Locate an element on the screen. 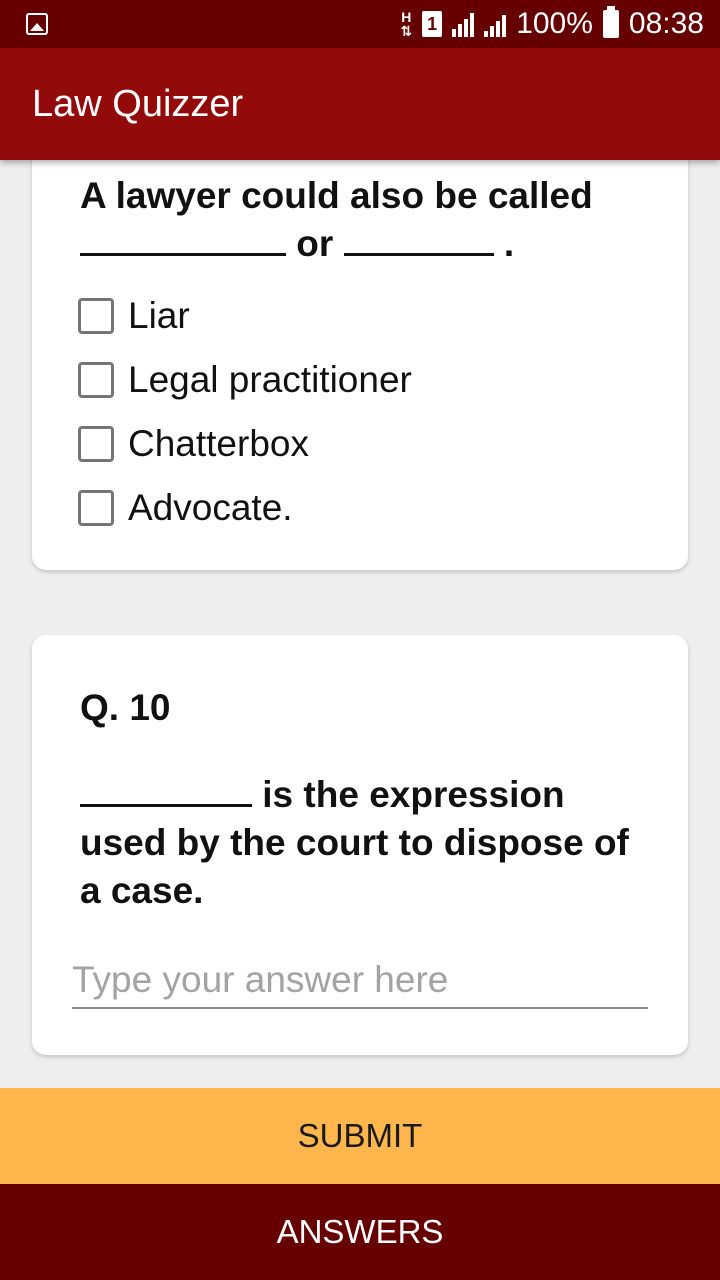 The image size is (720, 1280). option-label: Advocate. is located at coordinates (210, 507).